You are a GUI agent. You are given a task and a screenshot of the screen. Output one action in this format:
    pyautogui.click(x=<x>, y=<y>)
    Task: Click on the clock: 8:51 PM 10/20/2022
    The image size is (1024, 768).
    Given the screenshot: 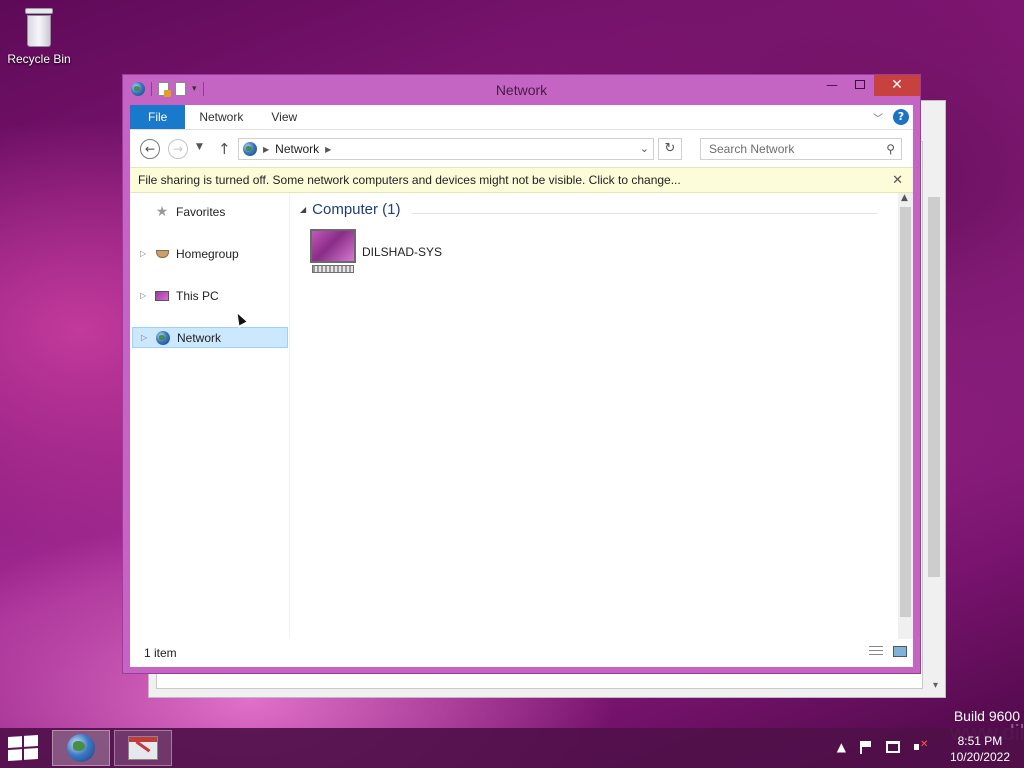 What is the action you would take?
    pyautogui.click(x=980, y=749)
    